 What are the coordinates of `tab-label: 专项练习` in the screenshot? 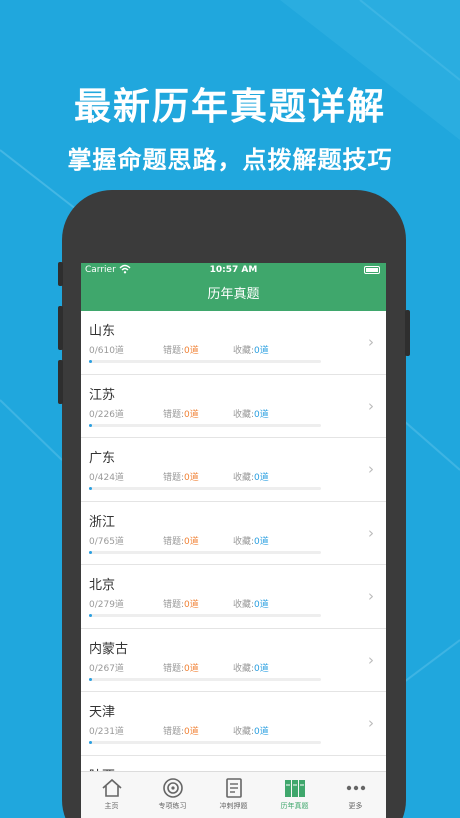 It's located at (172, 806).